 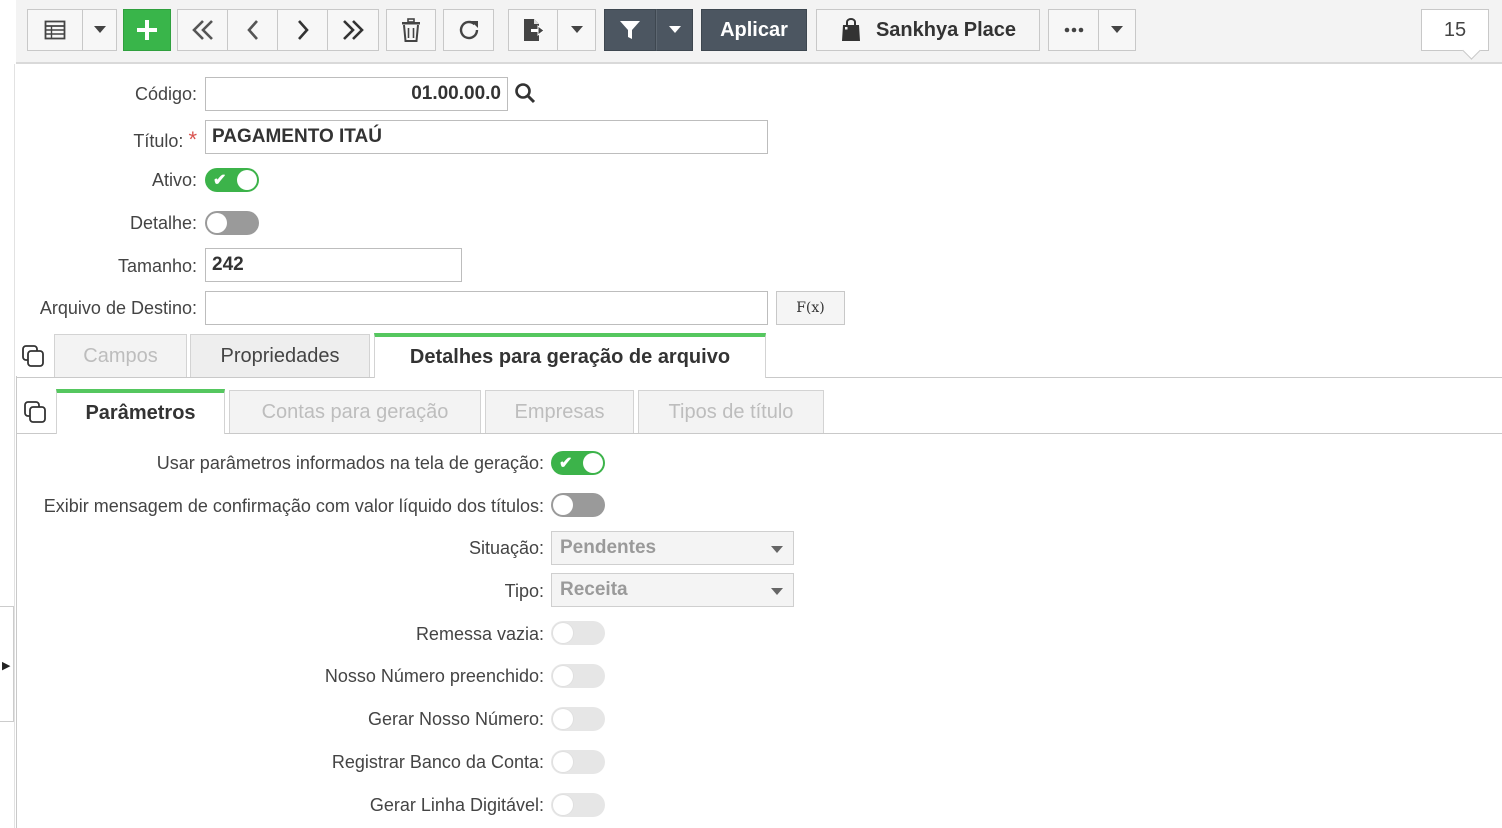 What do you see at coordinates (578, 633) in the screenshot?
I see `remessa-vazia-toggle` at bounding box center [578, 633].